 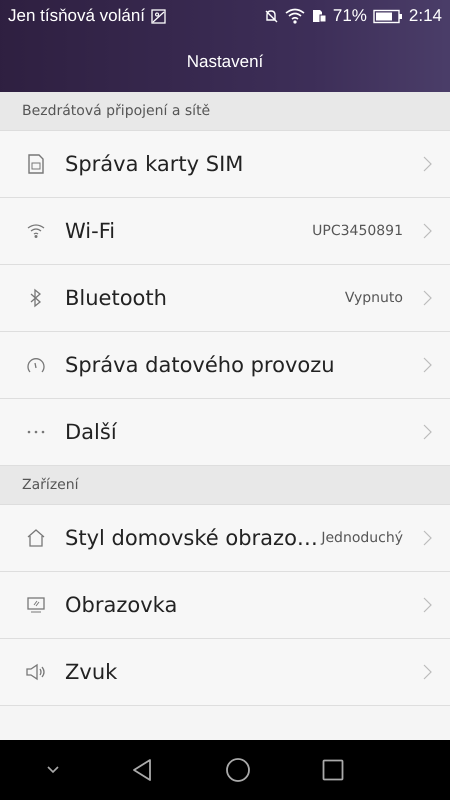 What do you see at coordinates (36, 605) in the screenshot?
I see `monitor-icon` at bounding box center [36, 605].